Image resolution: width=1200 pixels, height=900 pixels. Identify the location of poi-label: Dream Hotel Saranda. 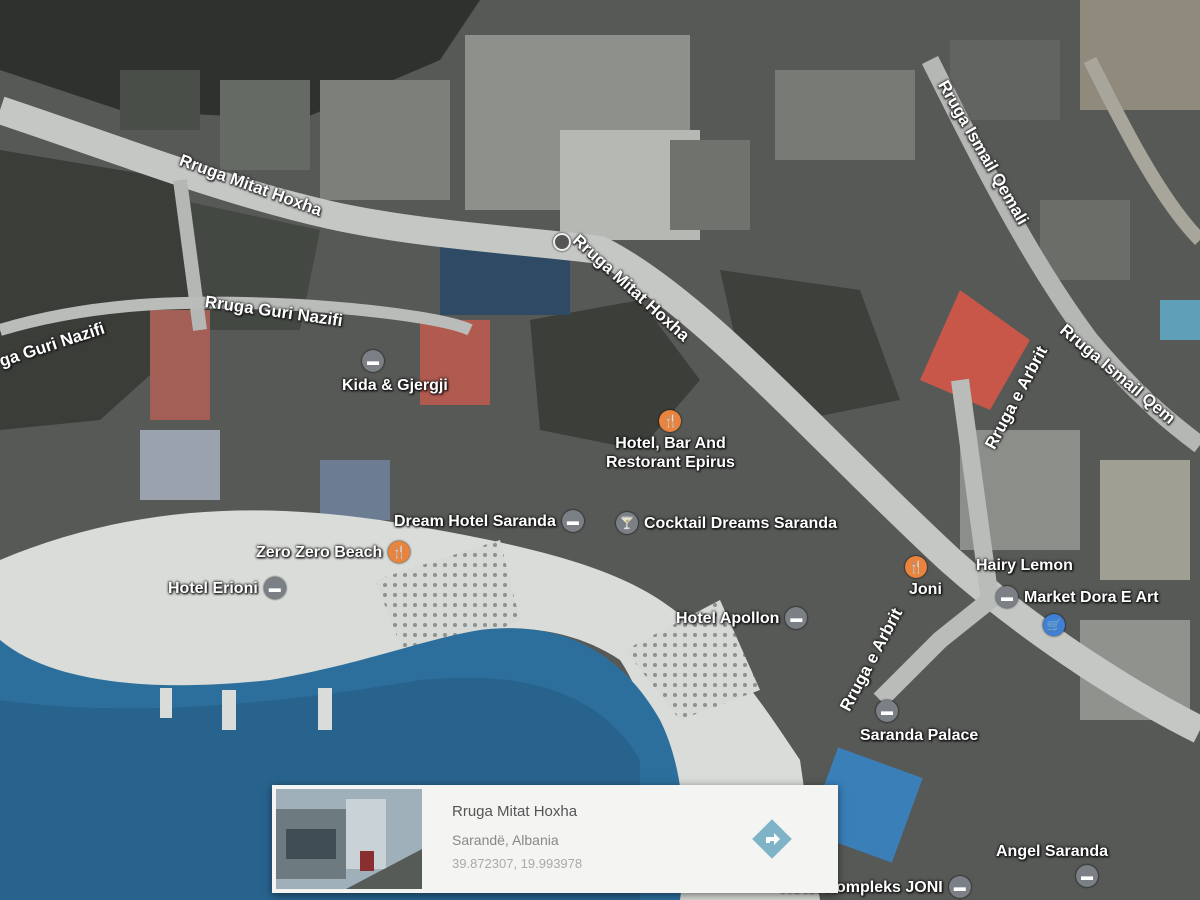
(475, 521).